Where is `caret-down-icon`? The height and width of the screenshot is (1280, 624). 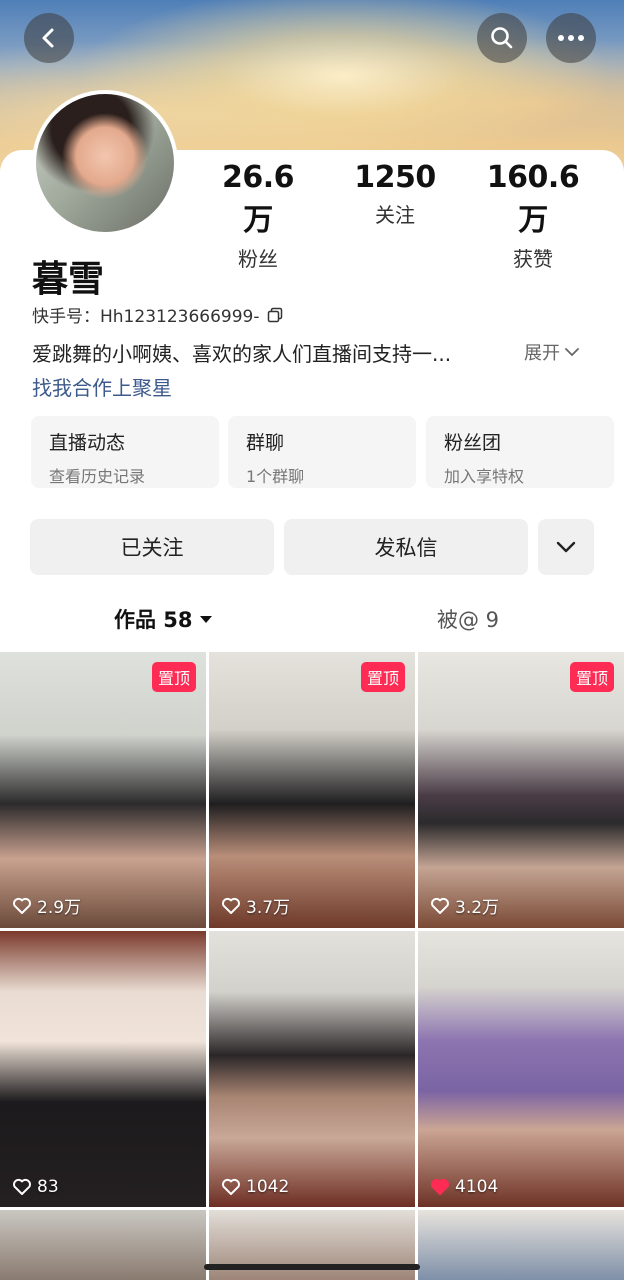 caret-down-icon is located at coordinates (205, 619).